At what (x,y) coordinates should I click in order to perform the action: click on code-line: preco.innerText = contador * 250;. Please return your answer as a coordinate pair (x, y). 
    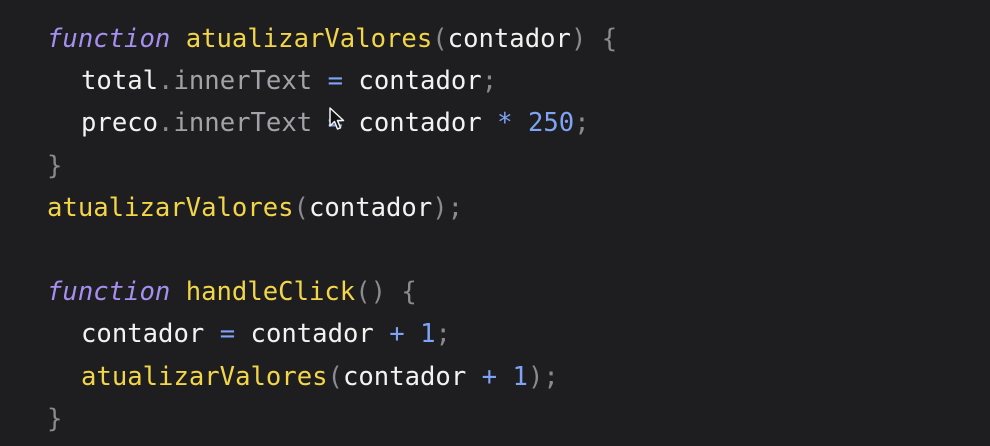
    Looking at the image, I should click on (518, 123).